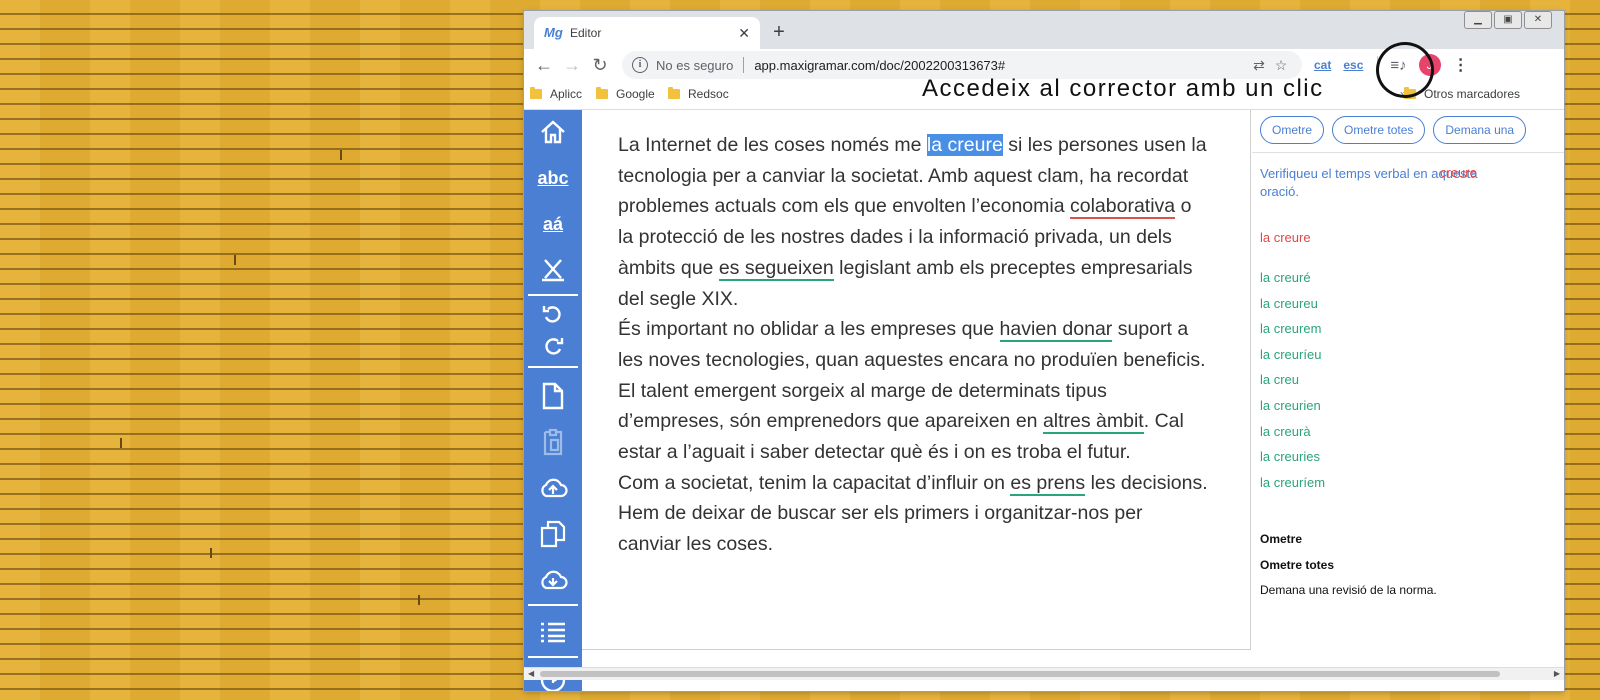 This screenshot has height=700, width=1600. I want to click on grammar-error: altres àmbit, so click(1093, 422).